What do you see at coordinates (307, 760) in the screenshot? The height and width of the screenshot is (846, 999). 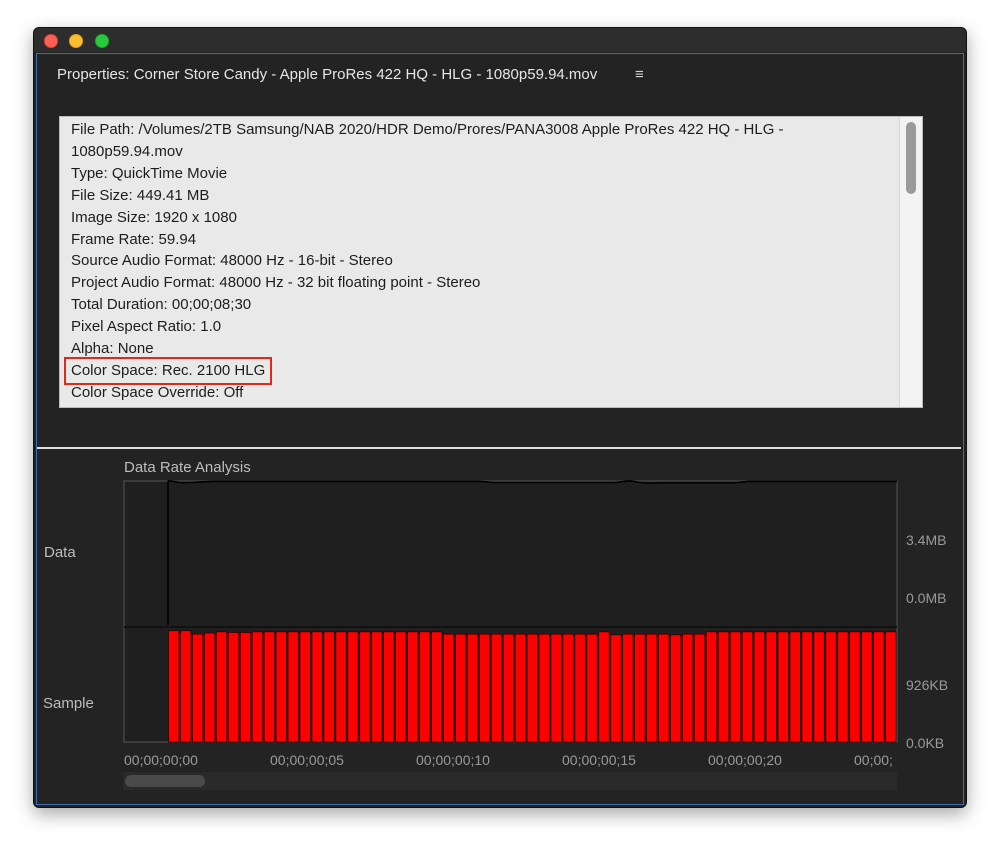 I see `x-axis-tick-label: 00;00;00;05` at bounding box center [307, 760].